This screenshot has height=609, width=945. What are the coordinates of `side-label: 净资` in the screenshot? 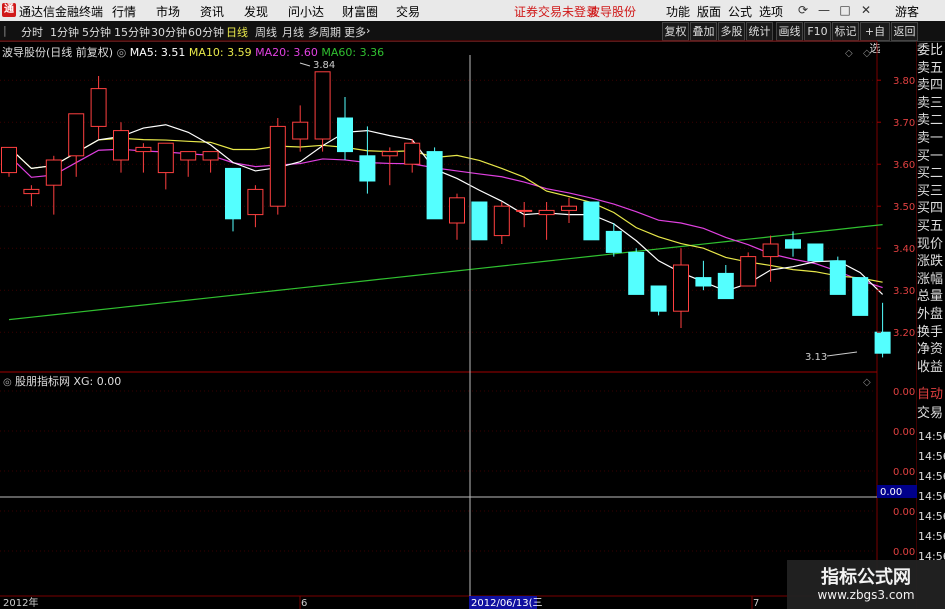 It's located at (930, 350).